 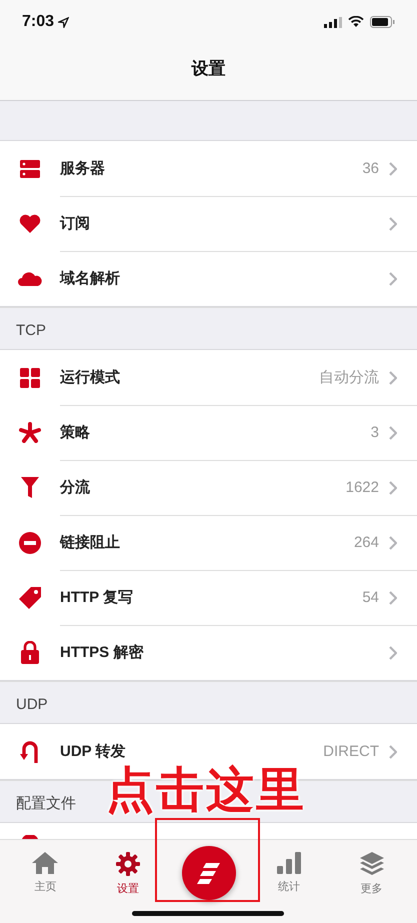 What do you see at coordinates (333, 22) in the screenshot?
I see `signal-icon` at bounding box center [333, 22].